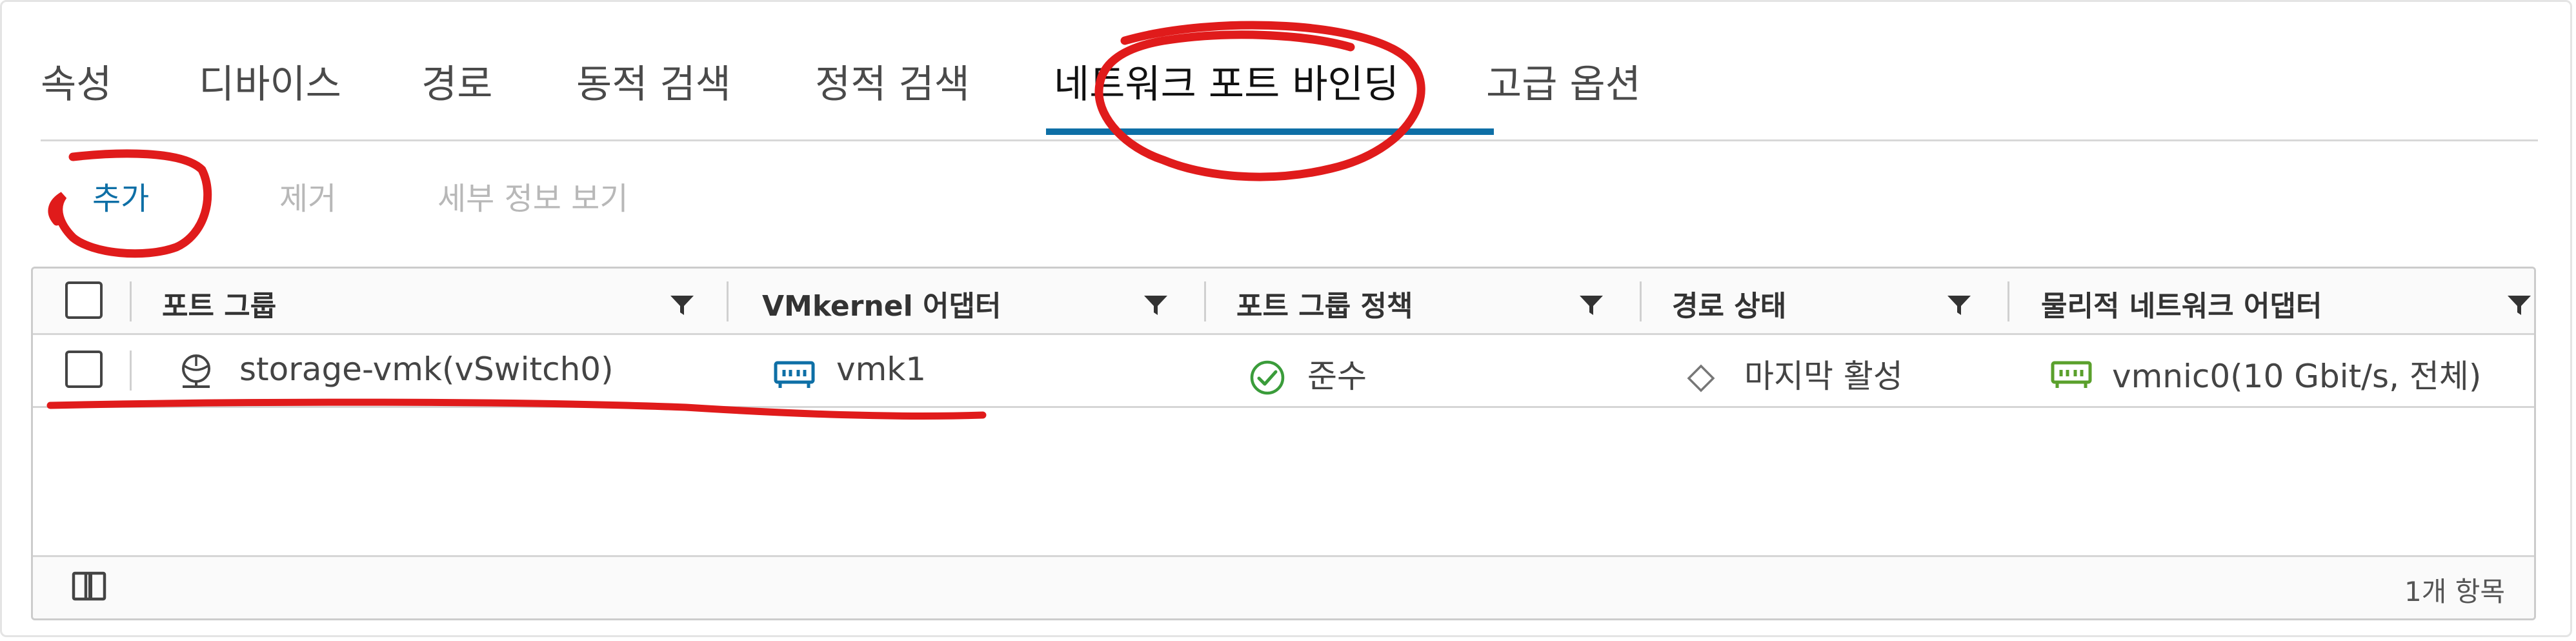 This screenshot has width=2576, height=641. What do you see at coordinates (84, 370) in the screenshot?
I see `row-select-checkbox` at bounding box center [84, 370].